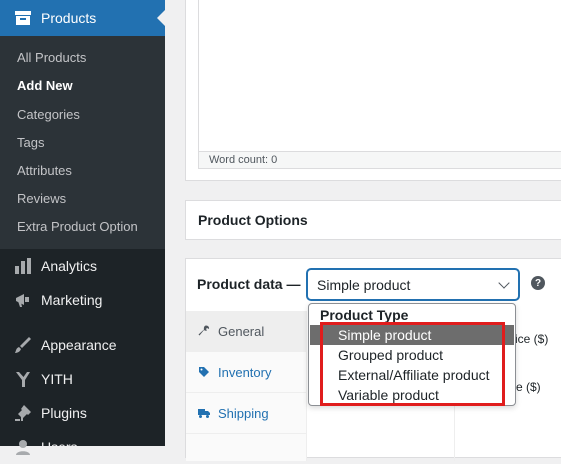  Describe the element at coordinates (48, 114) in the screenshot. I see `submenu-item-categories: Categories` at that location.